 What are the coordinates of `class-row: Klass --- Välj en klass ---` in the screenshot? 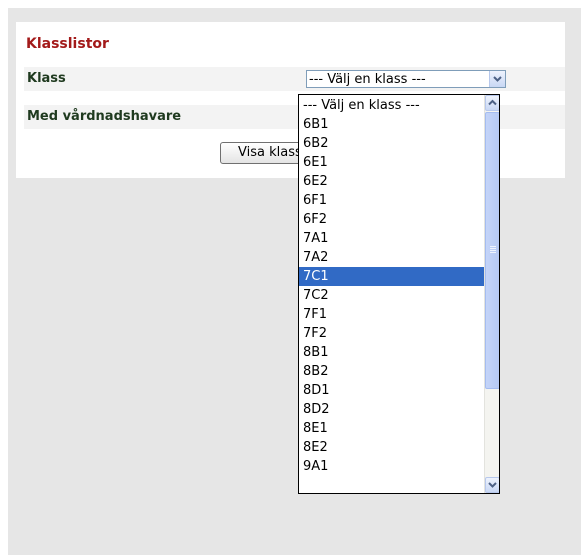 It's located at (294, 79).